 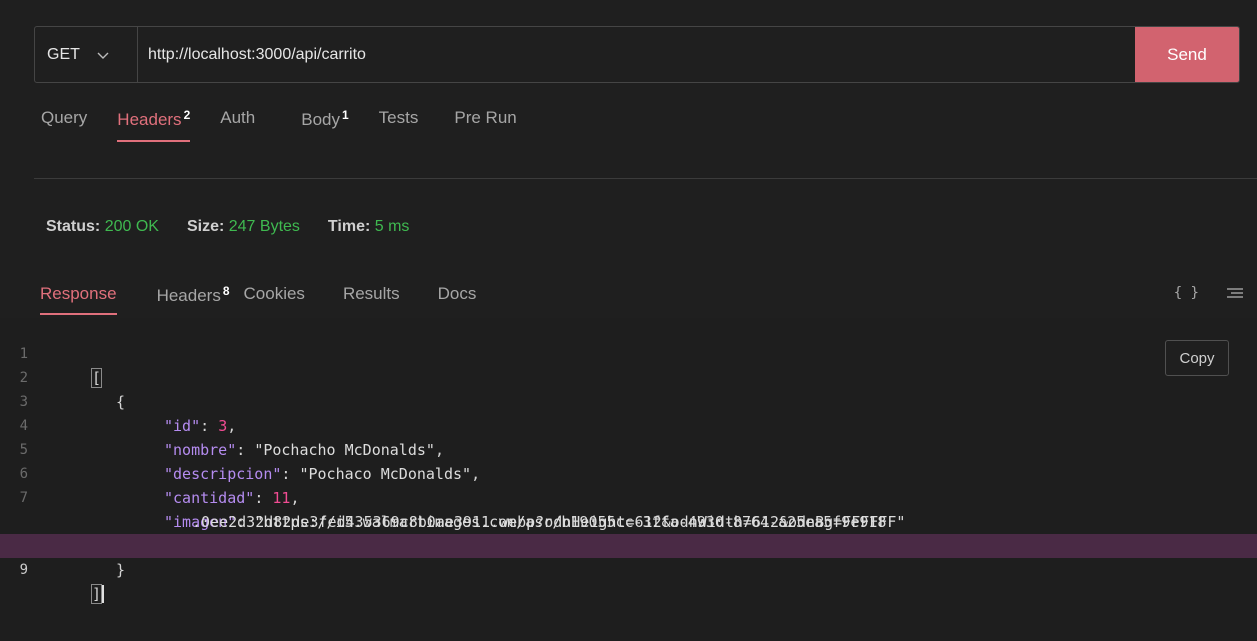 What do you see at coordinates (102, 227) in the screenshot?
I see `status-info: Status: 200 OK` at bounding box center [102, 227].